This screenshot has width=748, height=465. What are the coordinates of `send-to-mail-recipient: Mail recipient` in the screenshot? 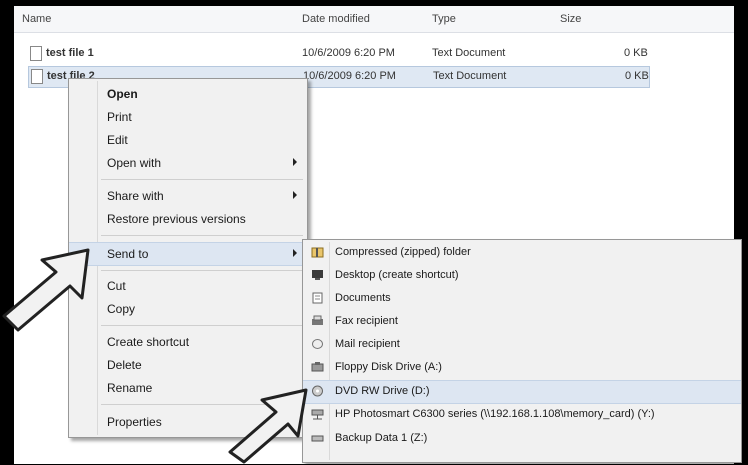 It's located at (522, 345).